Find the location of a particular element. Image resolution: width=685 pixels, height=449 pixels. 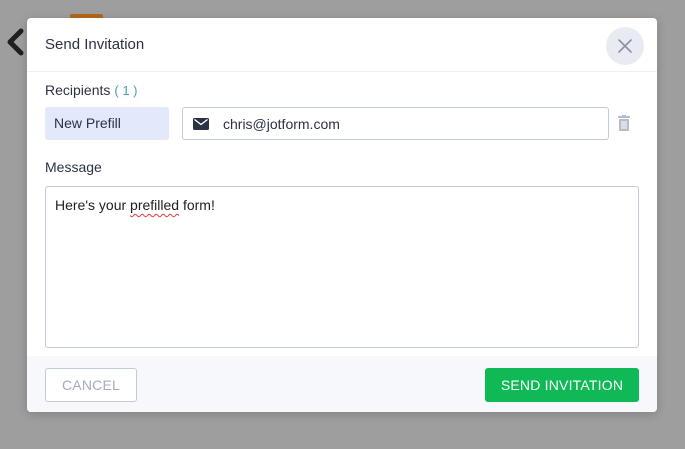

delete-recipient-button is located at coordinates (624, 123).